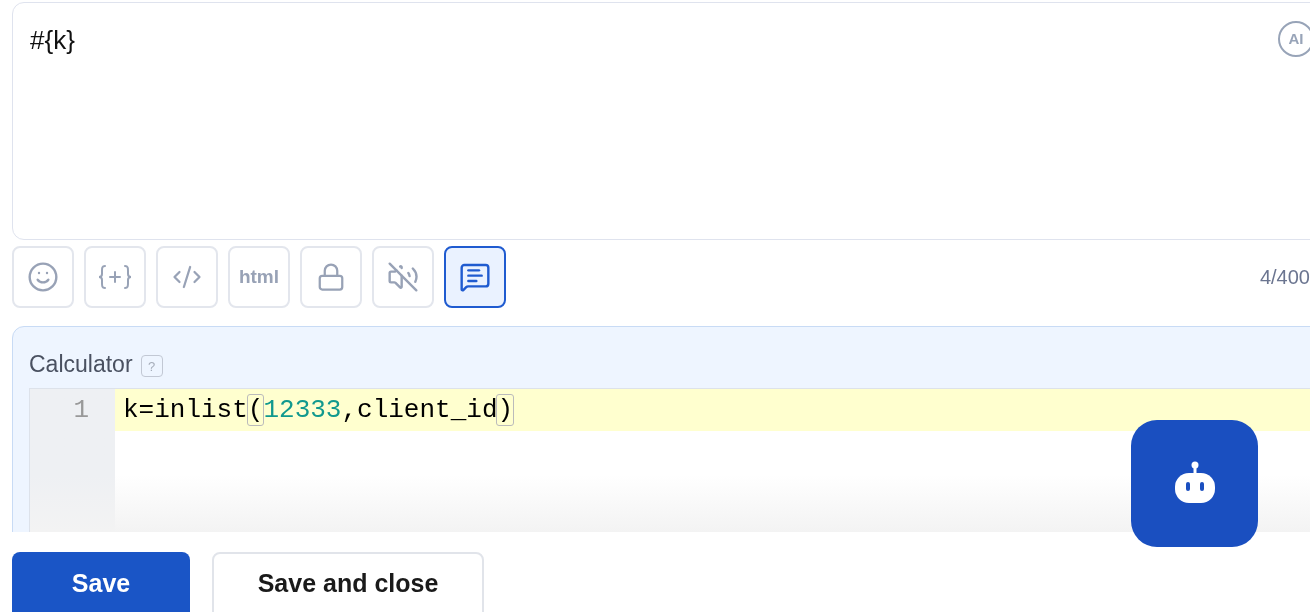 This screenshot has height=612, width=1310. What do you see at coordinates (331, 277) in the screenshot?
I see `lock-icon` at bounding box center [331, 277].